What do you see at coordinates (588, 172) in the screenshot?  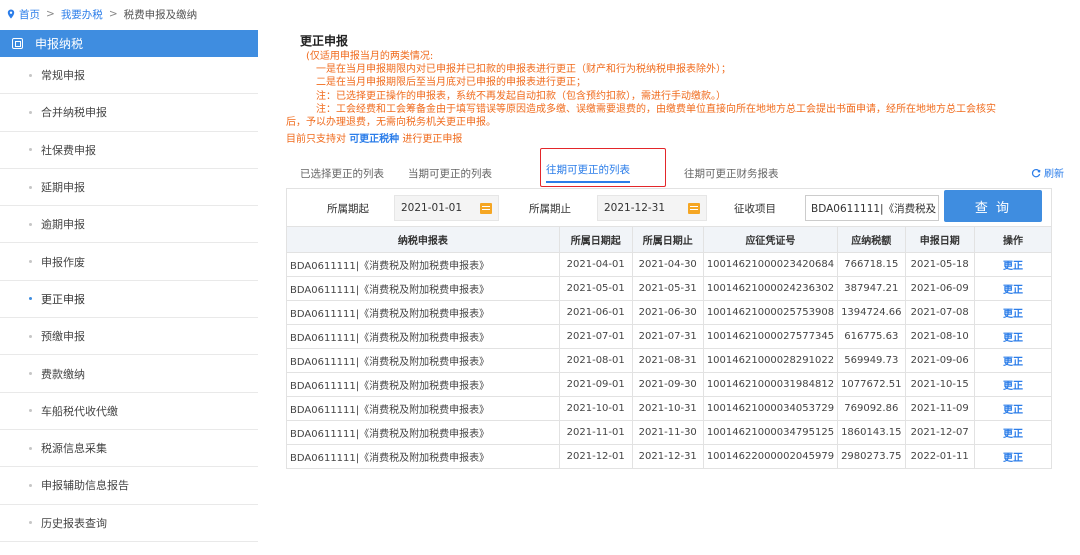 I see `tab-past-period-list: 往期可更正的列表` at bounding box center [588, 172].